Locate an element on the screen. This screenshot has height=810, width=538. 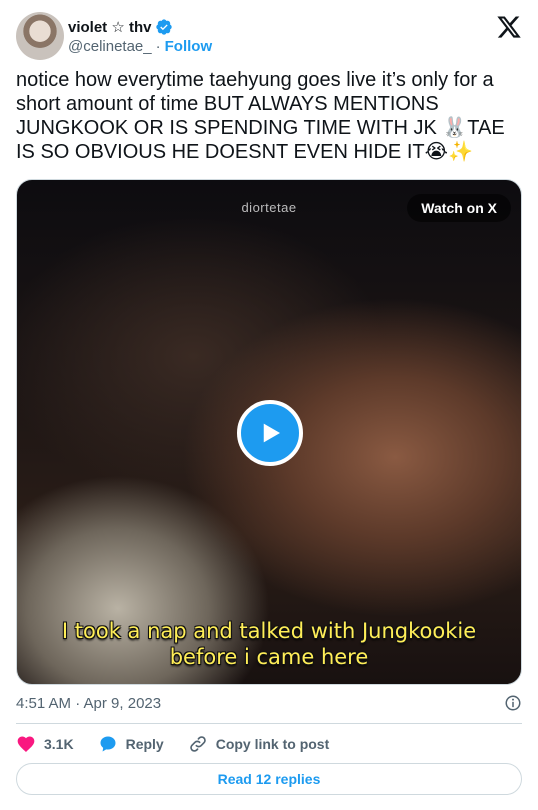
like-button: 3.1K is located at coordinates (45, 744).